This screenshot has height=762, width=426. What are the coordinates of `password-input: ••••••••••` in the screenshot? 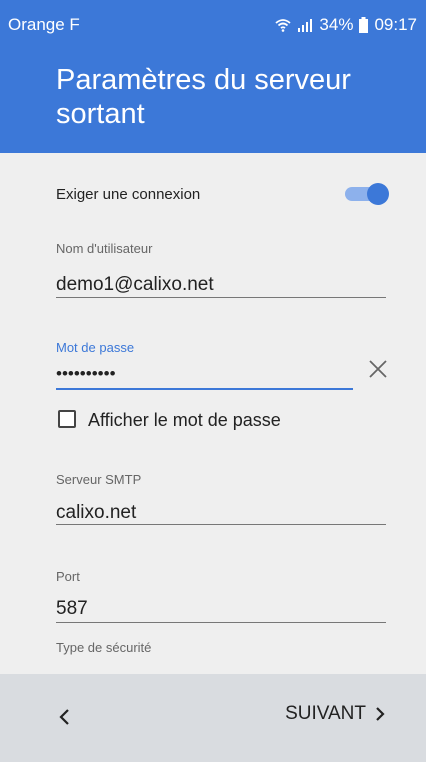 It's located at (86, 374).